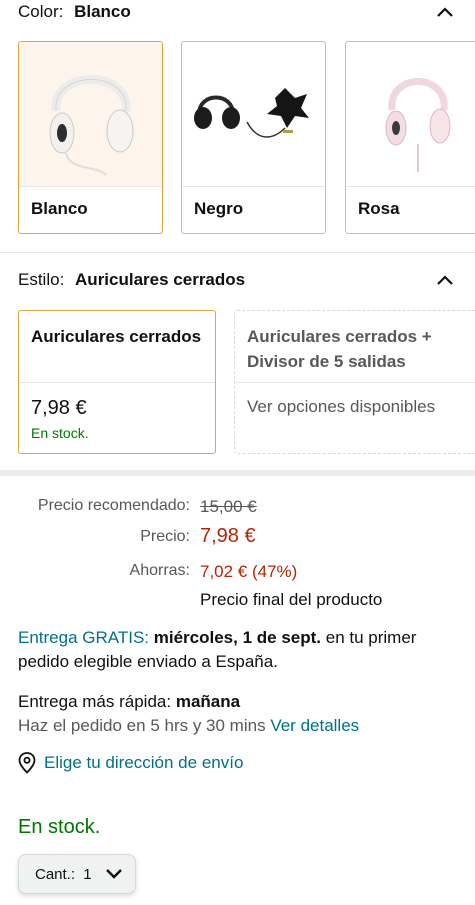 Image resolution: width=475 pixels, height=905 pixels. I want to click on swatch-name: Rosa, so click(379, 208).